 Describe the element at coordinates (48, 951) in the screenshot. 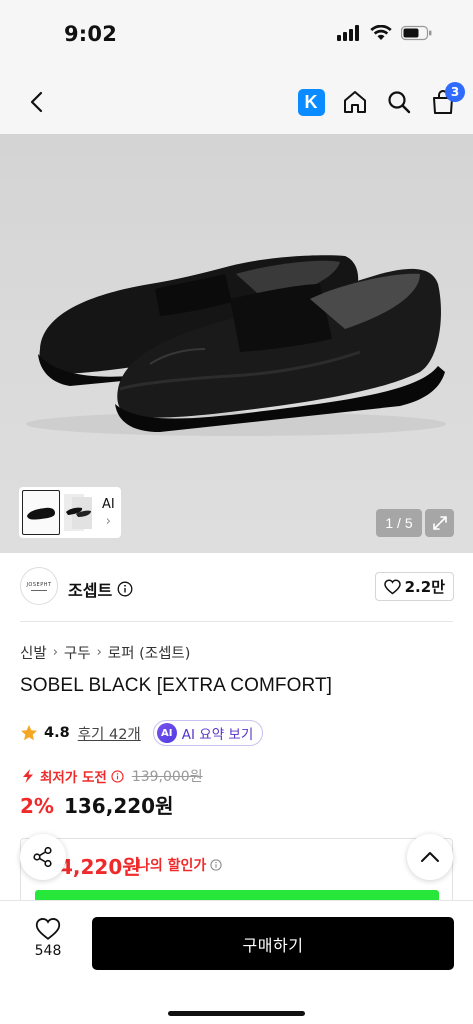

I see `wishlist-count: 548` at that location.